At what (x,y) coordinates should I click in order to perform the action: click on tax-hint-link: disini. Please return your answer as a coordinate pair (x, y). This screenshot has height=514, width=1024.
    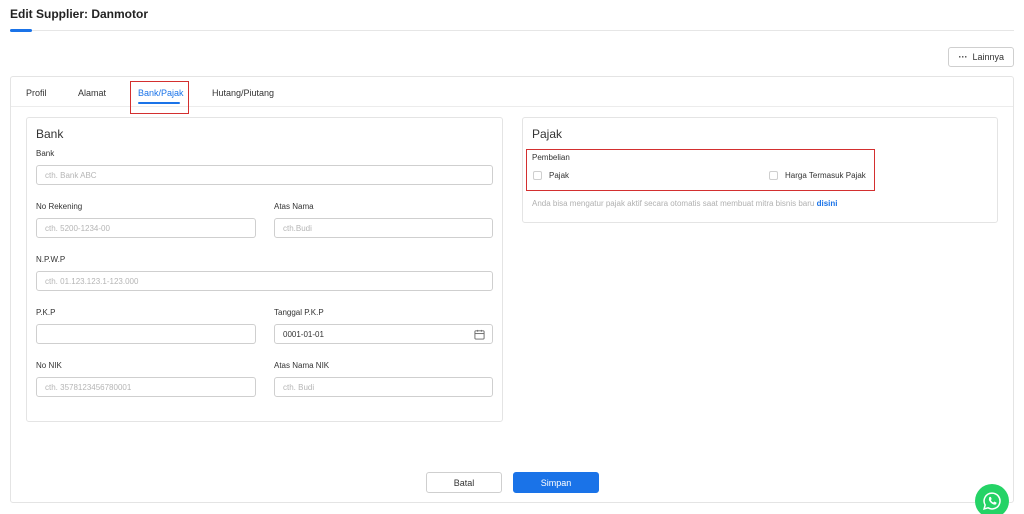
    Looking at the image, I should click on (827, 203).